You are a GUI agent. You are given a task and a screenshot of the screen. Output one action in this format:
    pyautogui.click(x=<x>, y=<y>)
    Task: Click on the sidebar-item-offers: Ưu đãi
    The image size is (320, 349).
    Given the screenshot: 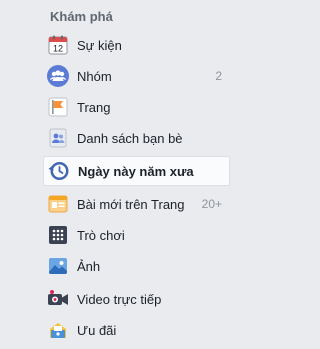 What is the action you would take?
    pyautogui.click(x=136, y=330)
    